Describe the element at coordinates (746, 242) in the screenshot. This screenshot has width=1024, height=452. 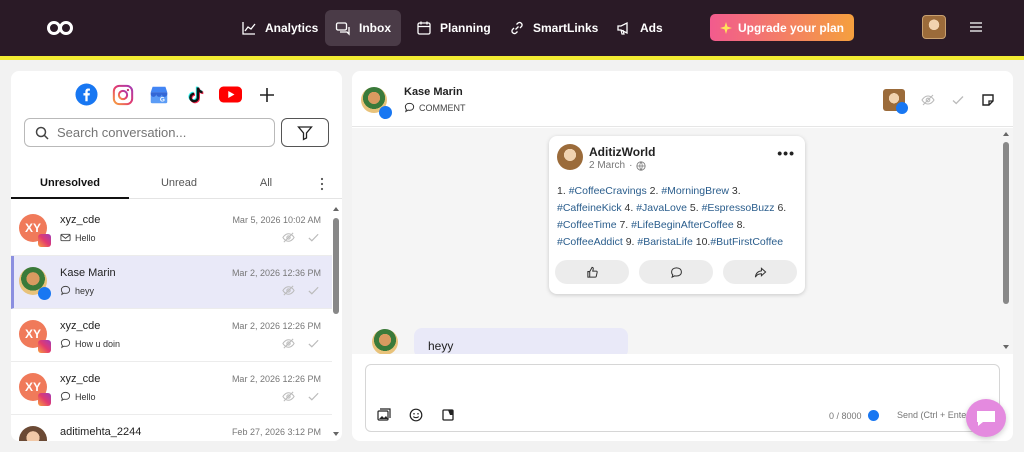
I see `hashtag: #ButFirstCoffee` at that location.